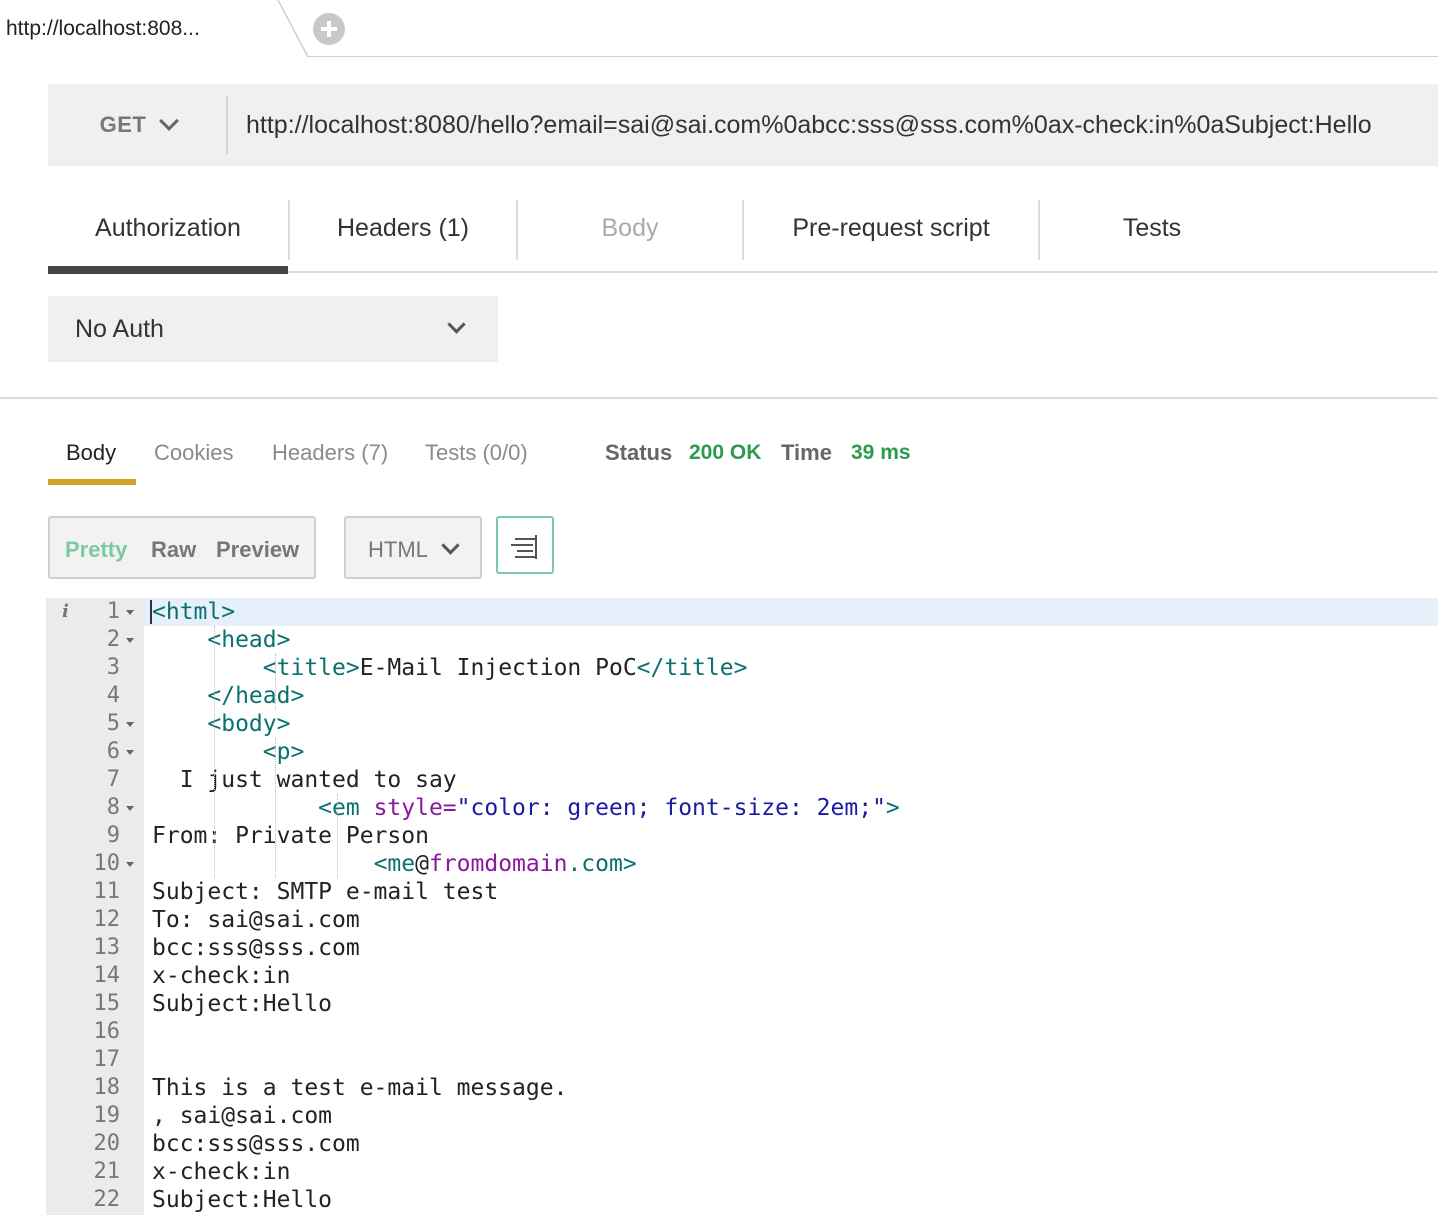 The image size is (1438, 1215). I want to click on response-active-indicator, so click(92, 482).